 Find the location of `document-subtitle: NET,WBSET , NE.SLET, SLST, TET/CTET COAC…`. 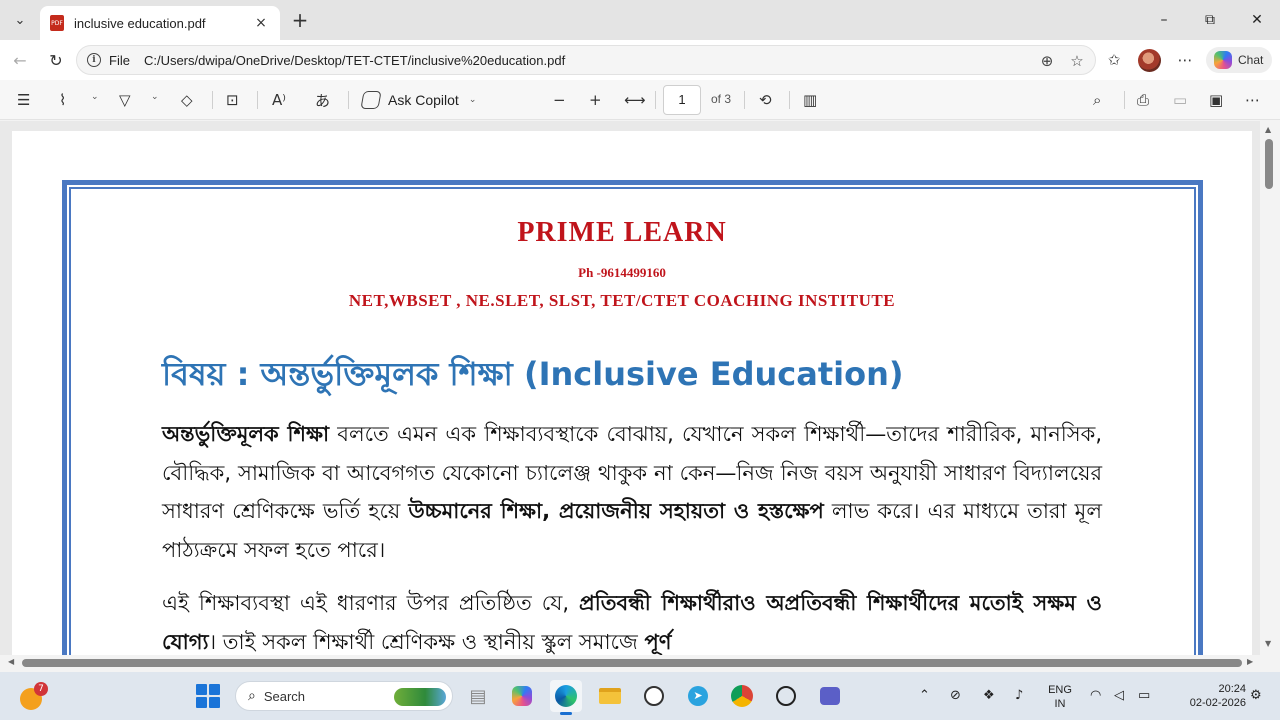

document-subtitle: NET,WBSET , NE.SLET, SLST, TET/CTET COAC… is located at coordinates (622, 300).